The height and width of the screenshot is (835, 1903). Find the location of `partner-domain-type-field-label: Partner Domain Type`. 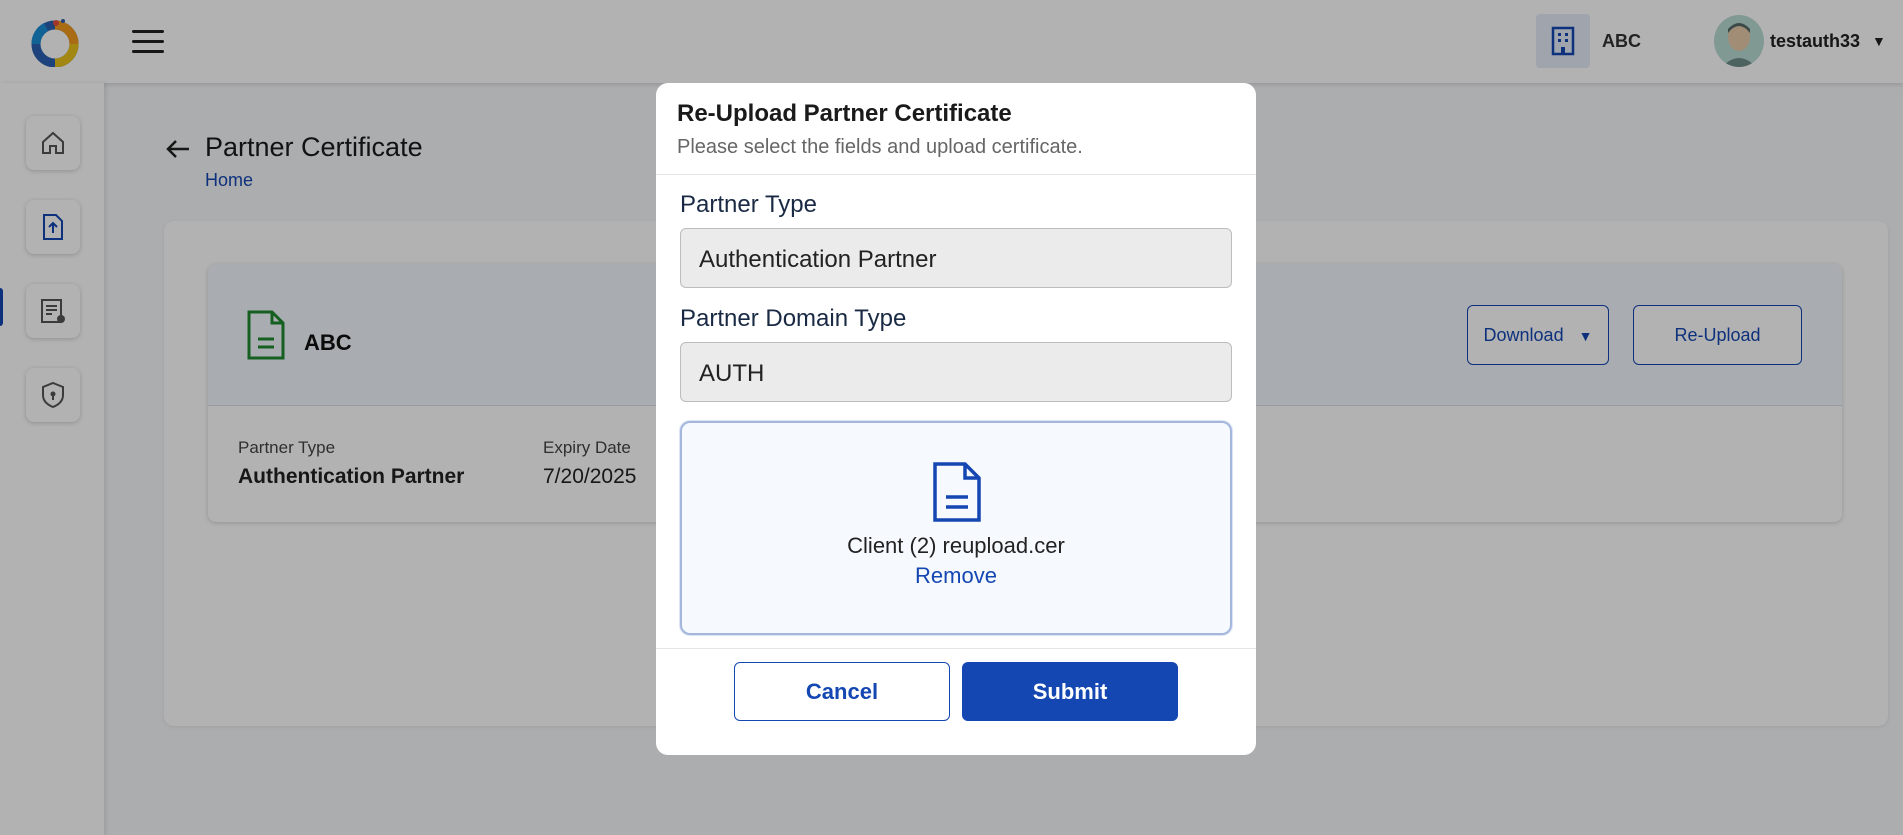

partner-domain-type-field-label: Partner Domain Type is located at coordinates (793, 318).